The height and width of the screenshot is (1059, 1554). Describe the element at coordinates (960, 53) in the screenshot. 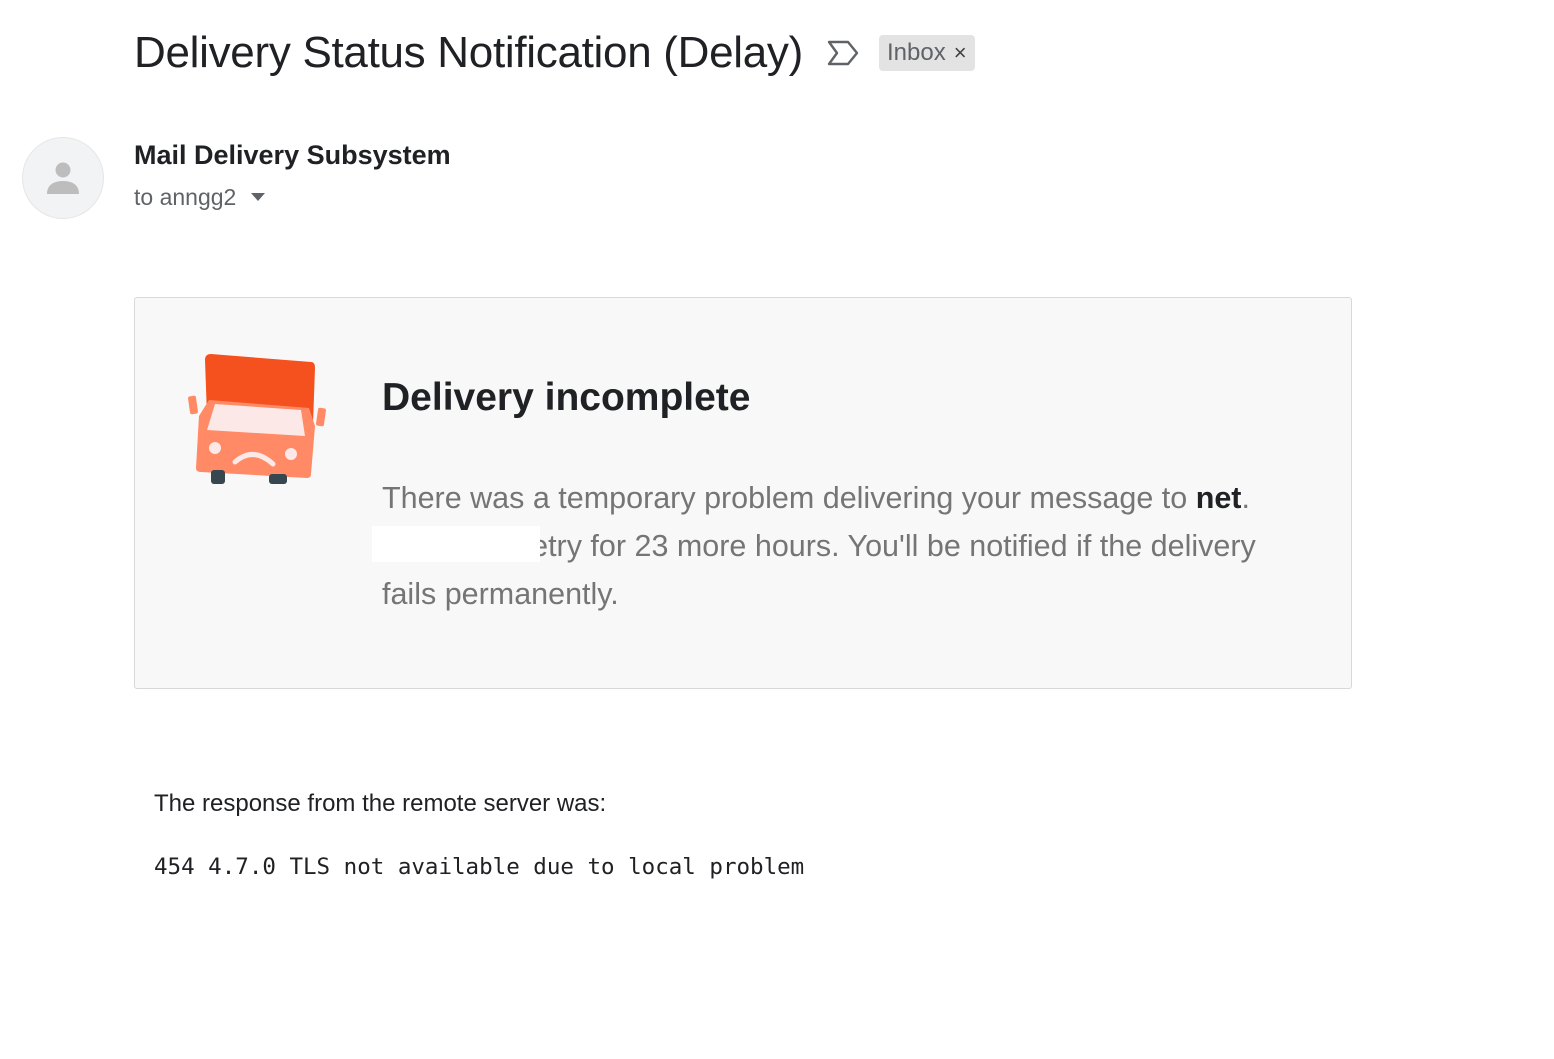

I see `remove-label-icon: ×` at that location.